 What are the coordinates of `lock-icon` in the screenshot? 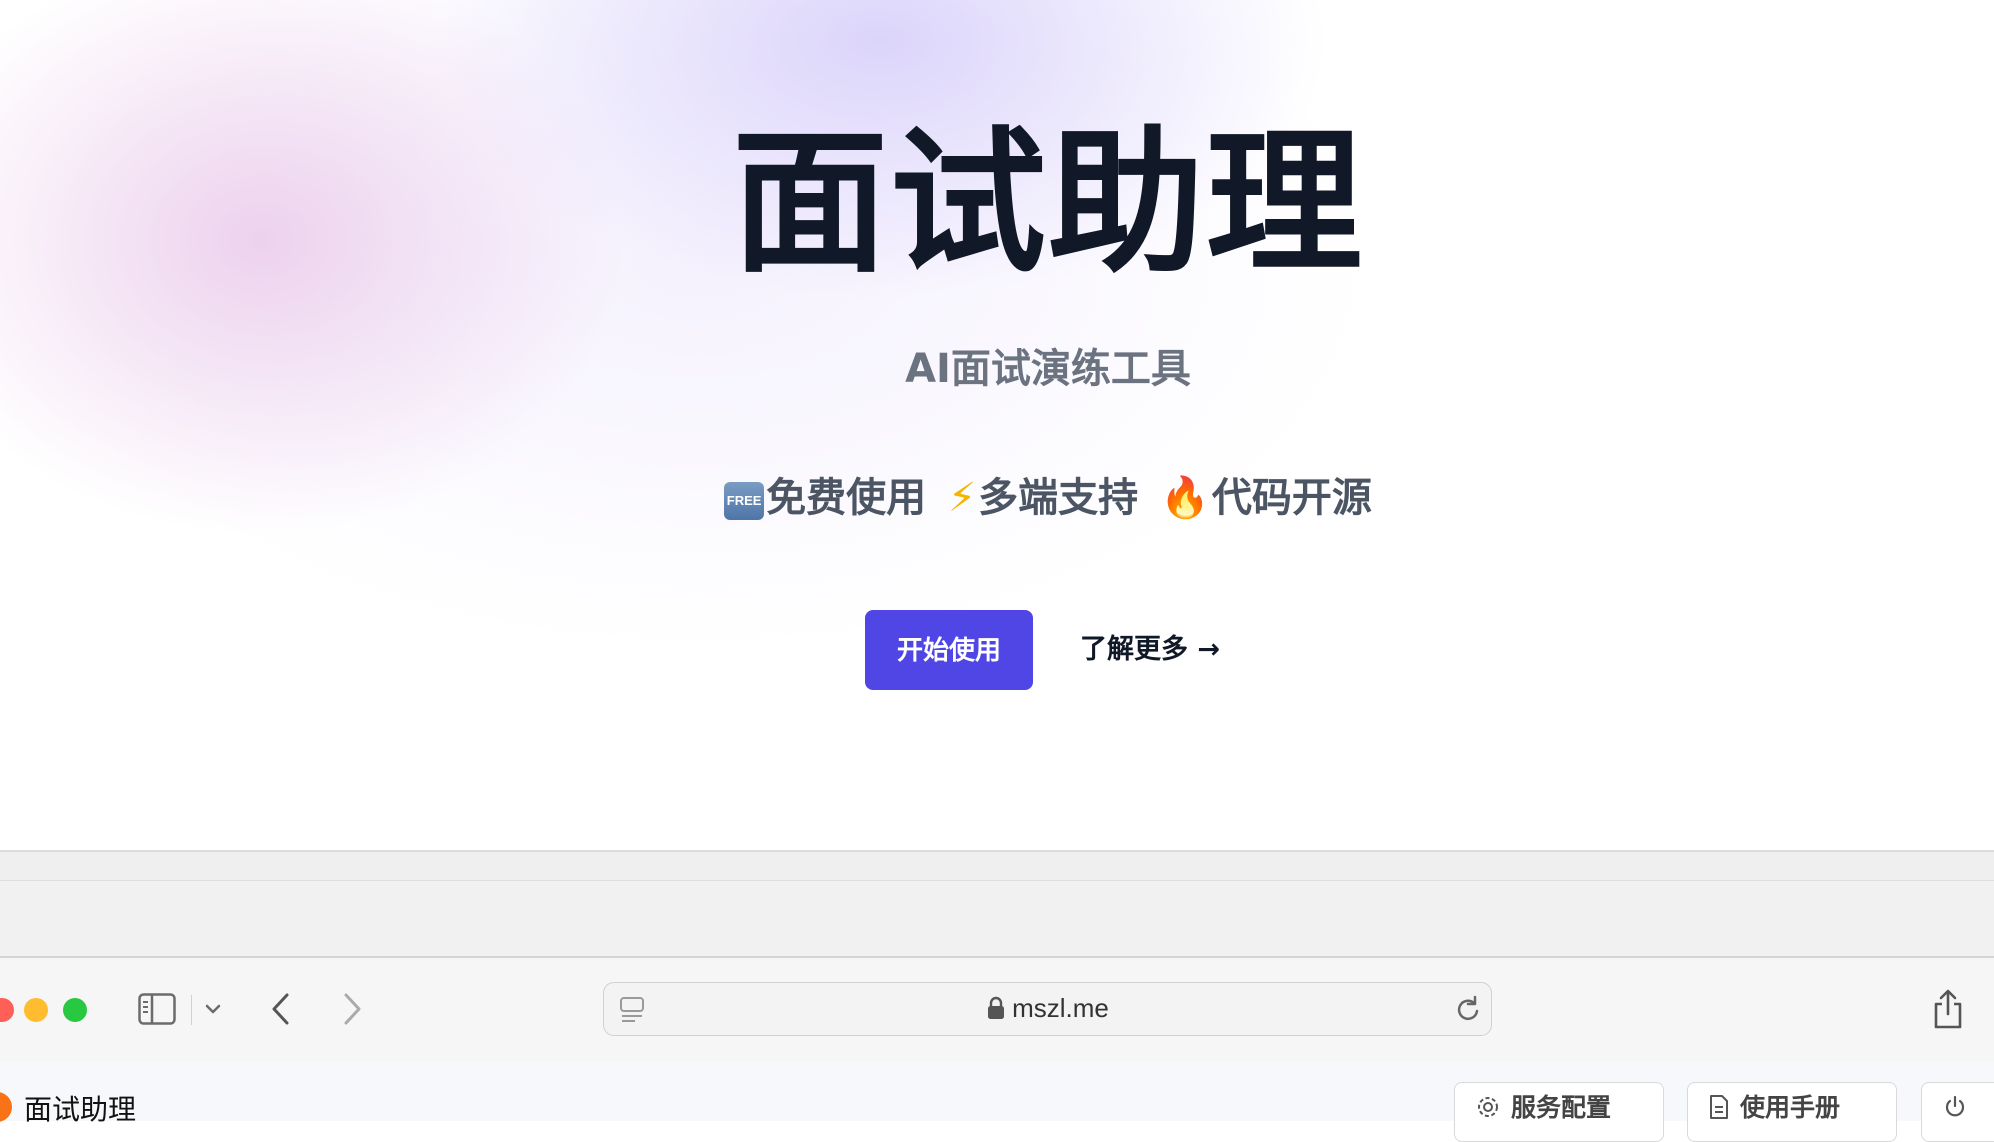 It's located at (996, 1011).